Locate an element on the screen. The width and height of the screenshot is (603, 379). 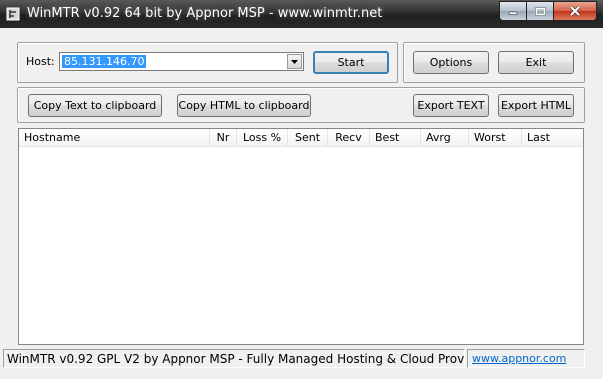
copy-html-button: Copy HTML to clipboard is located at coordinates (244, 105).